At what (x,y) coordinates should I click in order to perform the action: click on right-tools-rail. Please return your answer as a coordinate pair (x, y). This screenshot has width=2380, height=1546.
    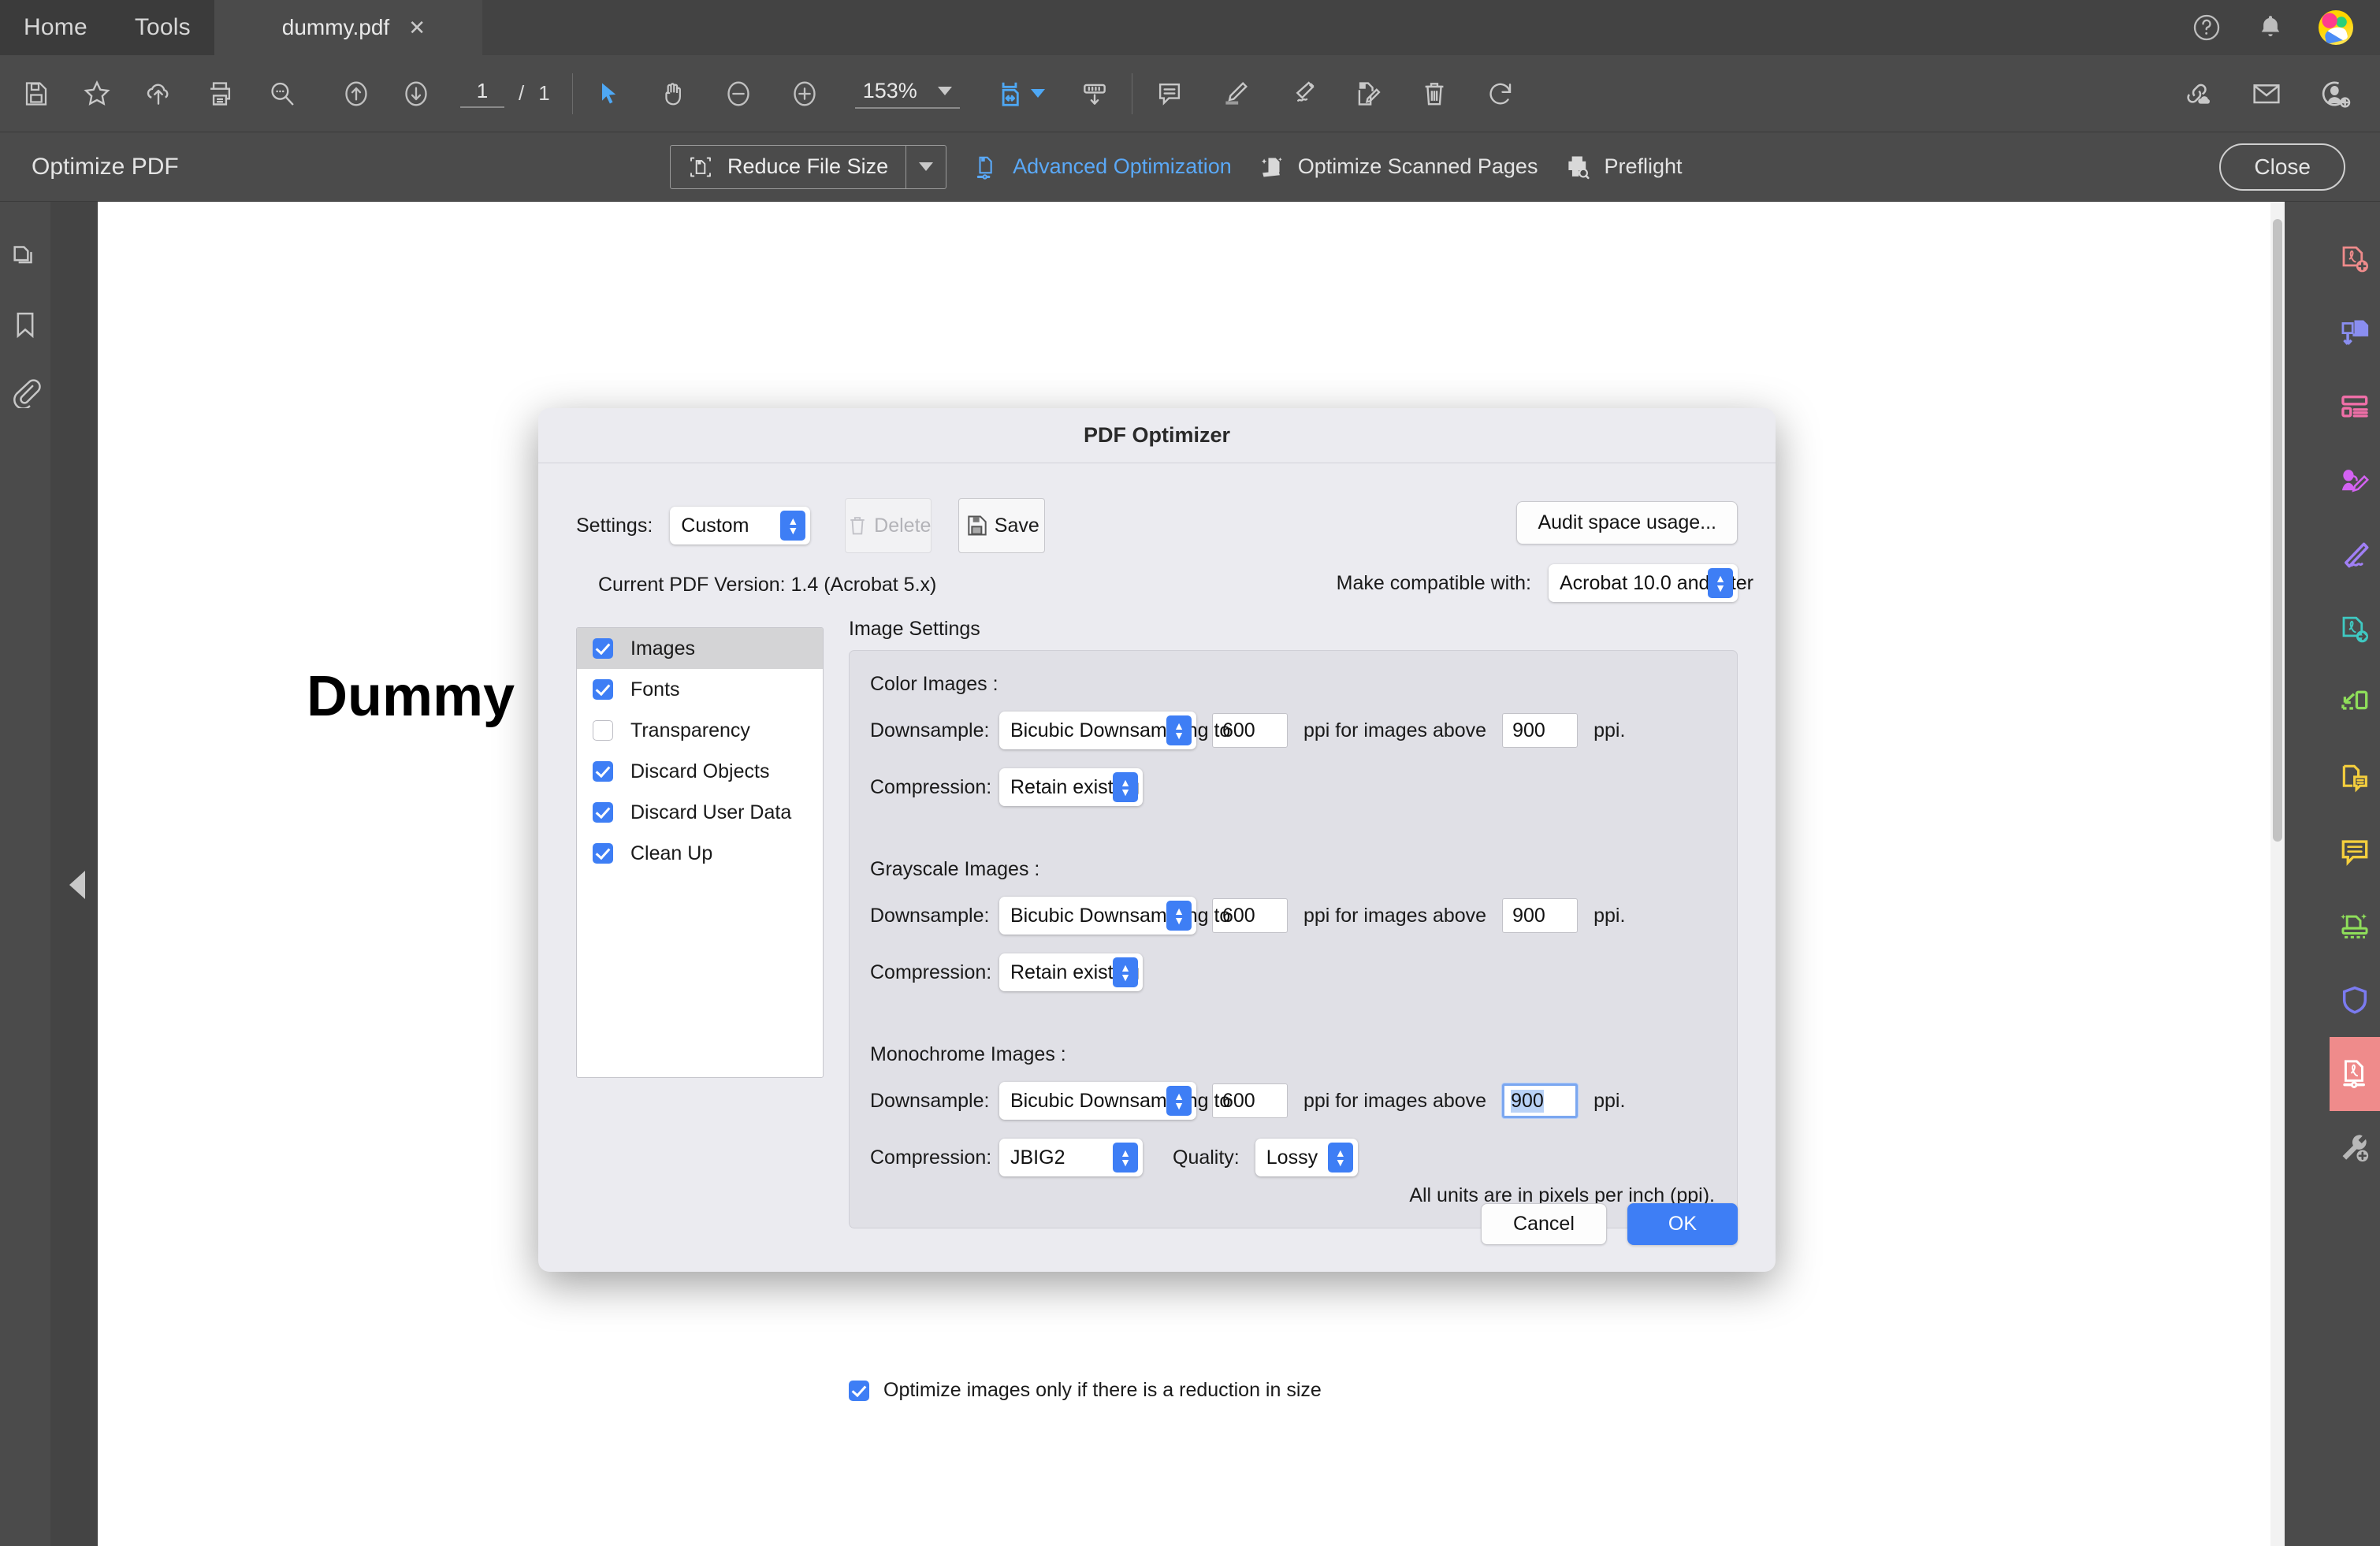
    Looking at the image, I should click on (2355, 874).